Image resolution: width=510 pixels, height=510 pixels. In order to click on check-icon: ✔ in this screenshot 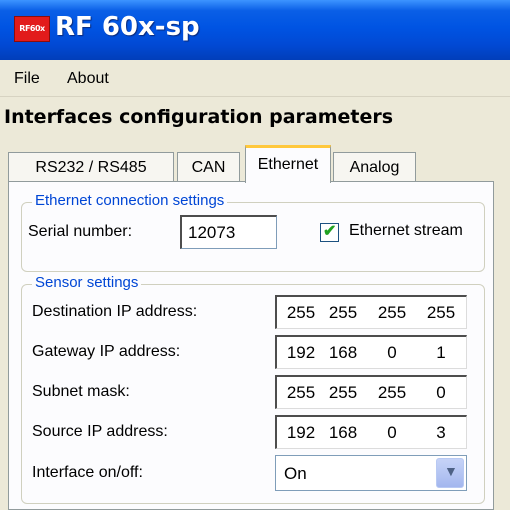, I will do `click(330, 231)`.